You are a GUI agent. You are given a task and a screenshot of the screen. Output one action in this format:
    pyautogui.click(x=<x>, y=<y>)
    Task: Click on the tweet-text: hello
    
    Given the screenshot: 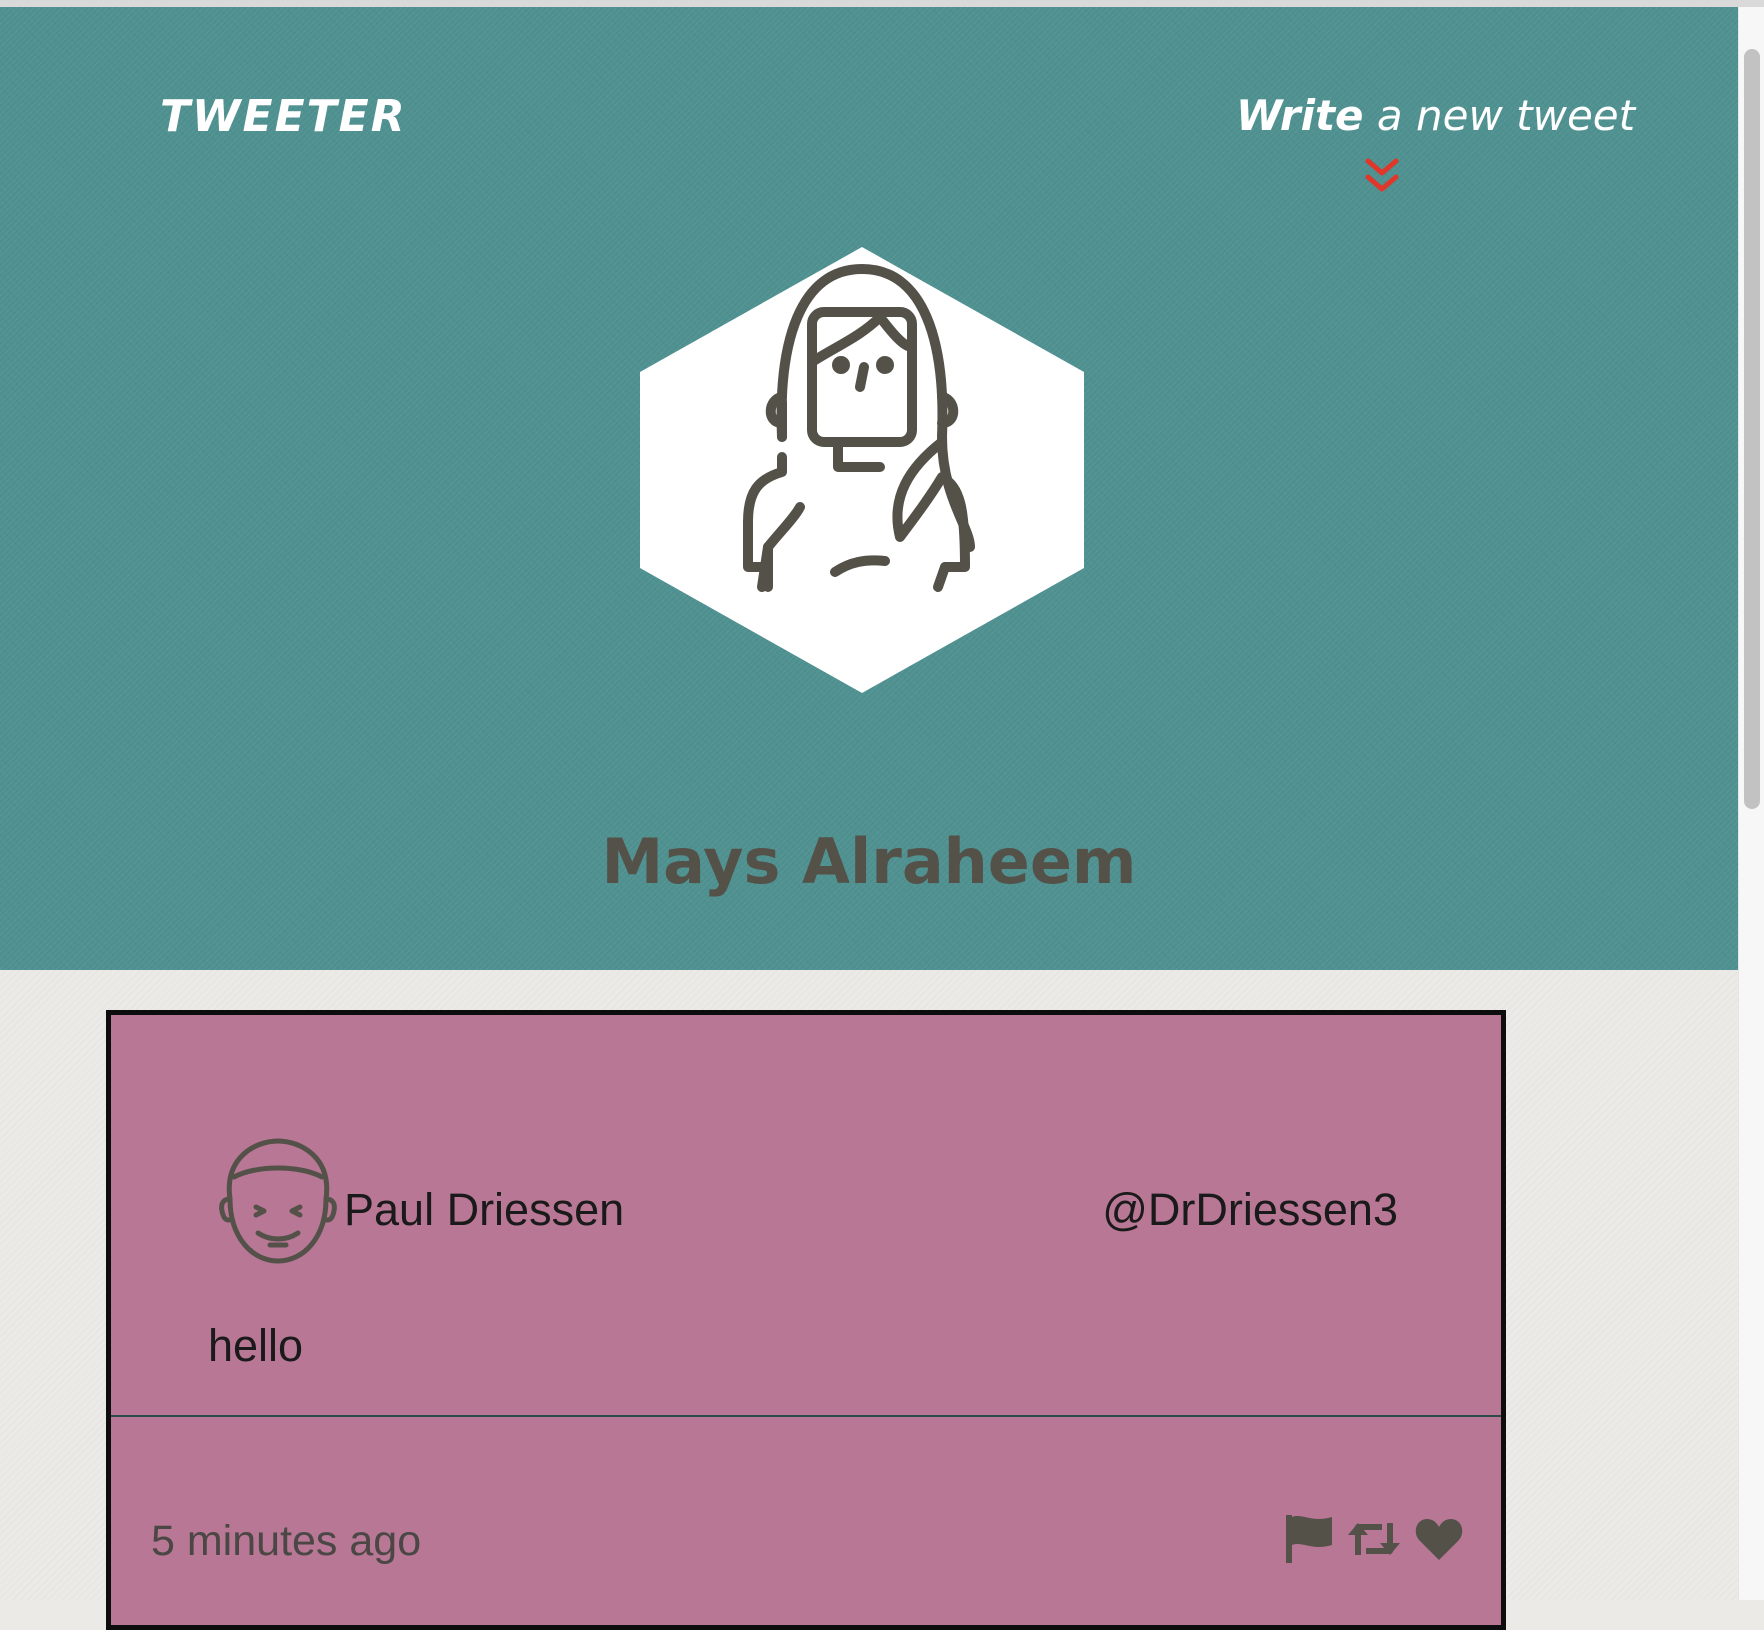 What is the action you would take?
    pyautogui.click(x=256, y=1345)
    